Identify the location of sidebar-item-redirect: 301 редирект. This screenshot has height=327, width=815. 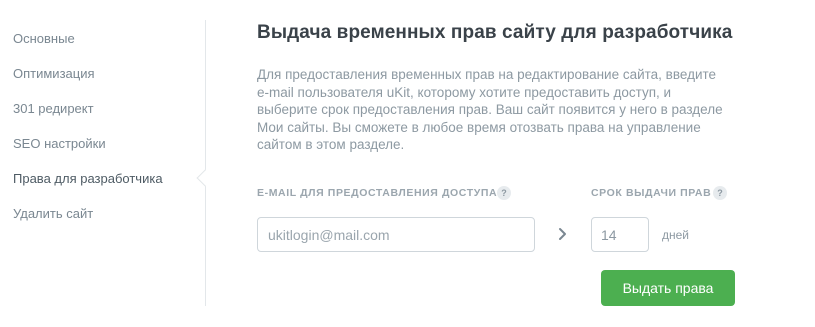
(53, 108).